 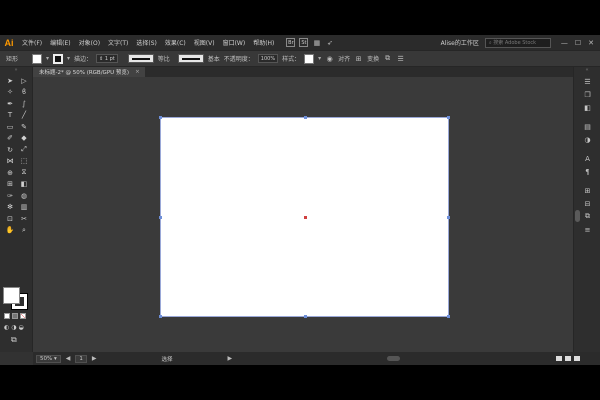 I want to click on width-tool-icon: ⋈, so click(x=10, y=162).